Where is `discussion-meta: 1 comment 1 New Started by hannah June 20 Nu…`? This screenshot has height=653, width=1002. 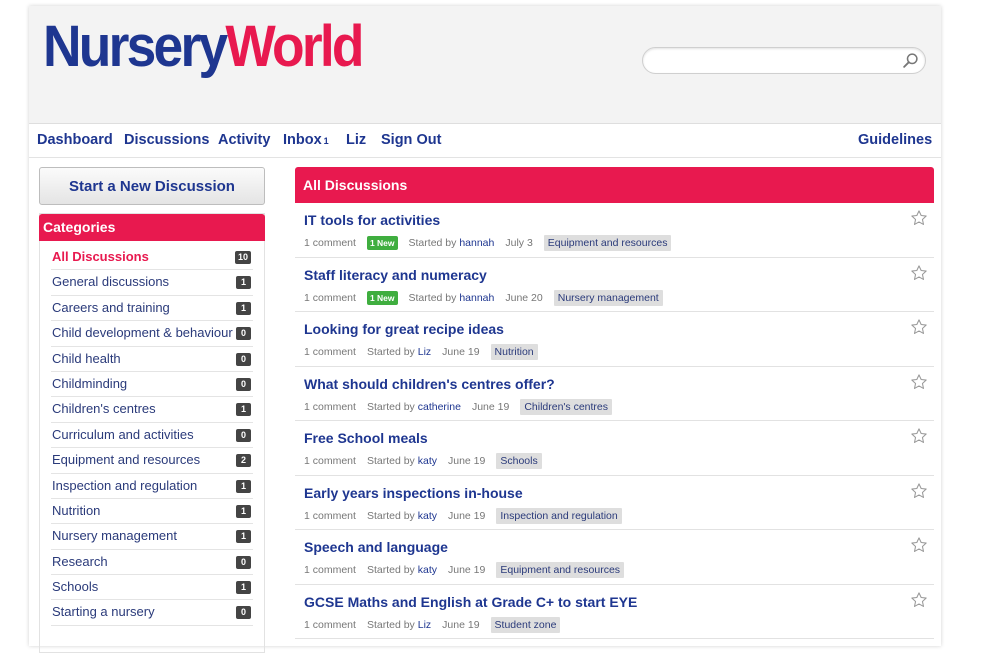 discussion-meta: 1 comment 1 New Started by hannah June 20 Nu… is located at coordinates (483, 297).